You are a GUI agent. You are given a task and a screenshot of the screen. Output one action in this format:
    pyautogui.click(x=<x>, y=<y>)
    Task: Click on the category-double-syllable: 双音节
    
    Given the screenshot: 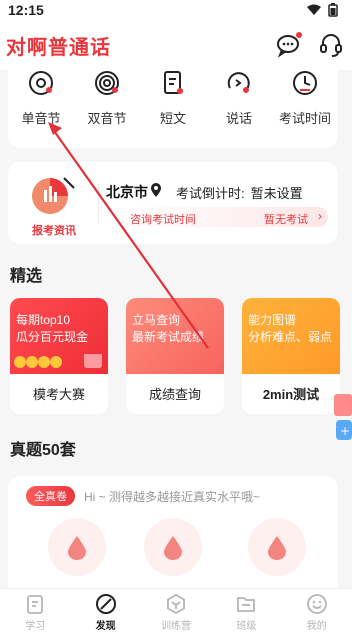 What is the action you would take?
    pyautogui.click(x=107, y=108)
    